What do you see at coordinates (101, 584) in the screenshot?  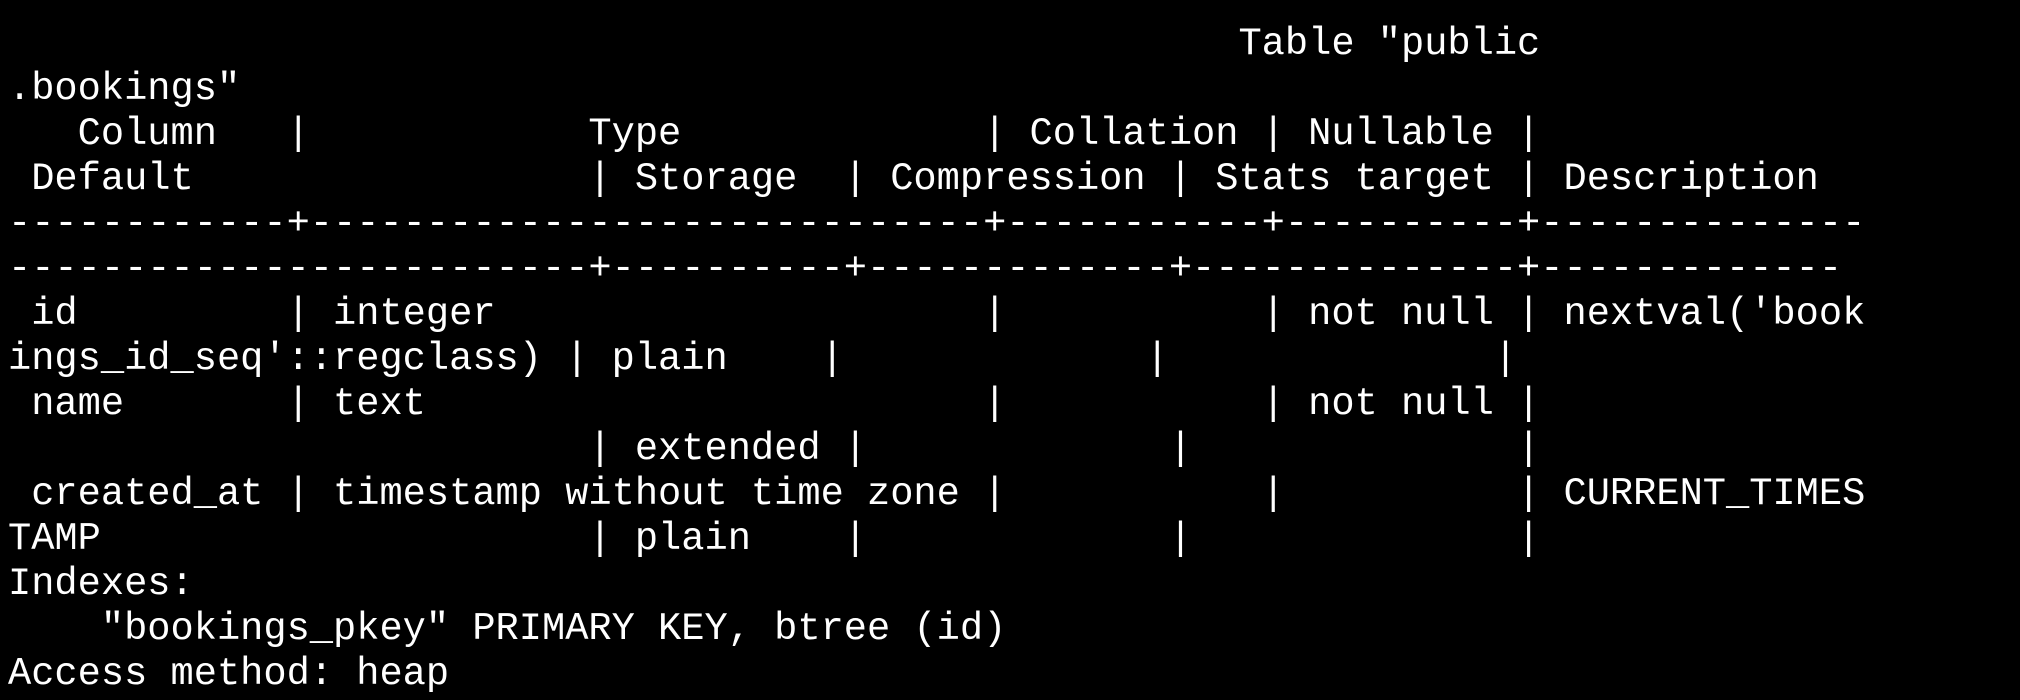 I see `terminal-line-indexes-label: Indexes:` at bounding box center [101, 584].